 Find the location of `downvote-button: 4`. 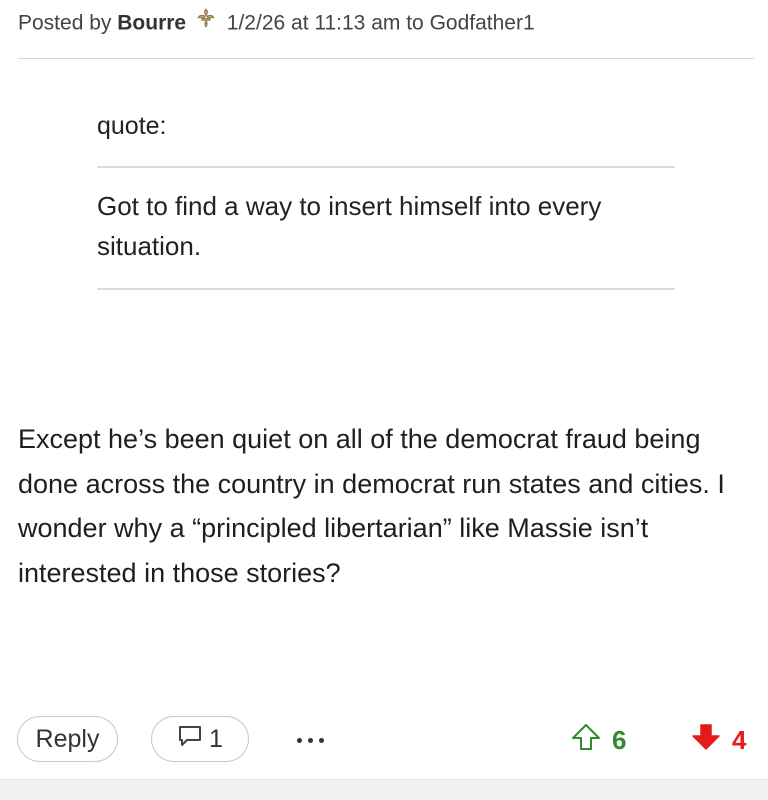

downvote-button: 4 is located at coordinates (718, 740).